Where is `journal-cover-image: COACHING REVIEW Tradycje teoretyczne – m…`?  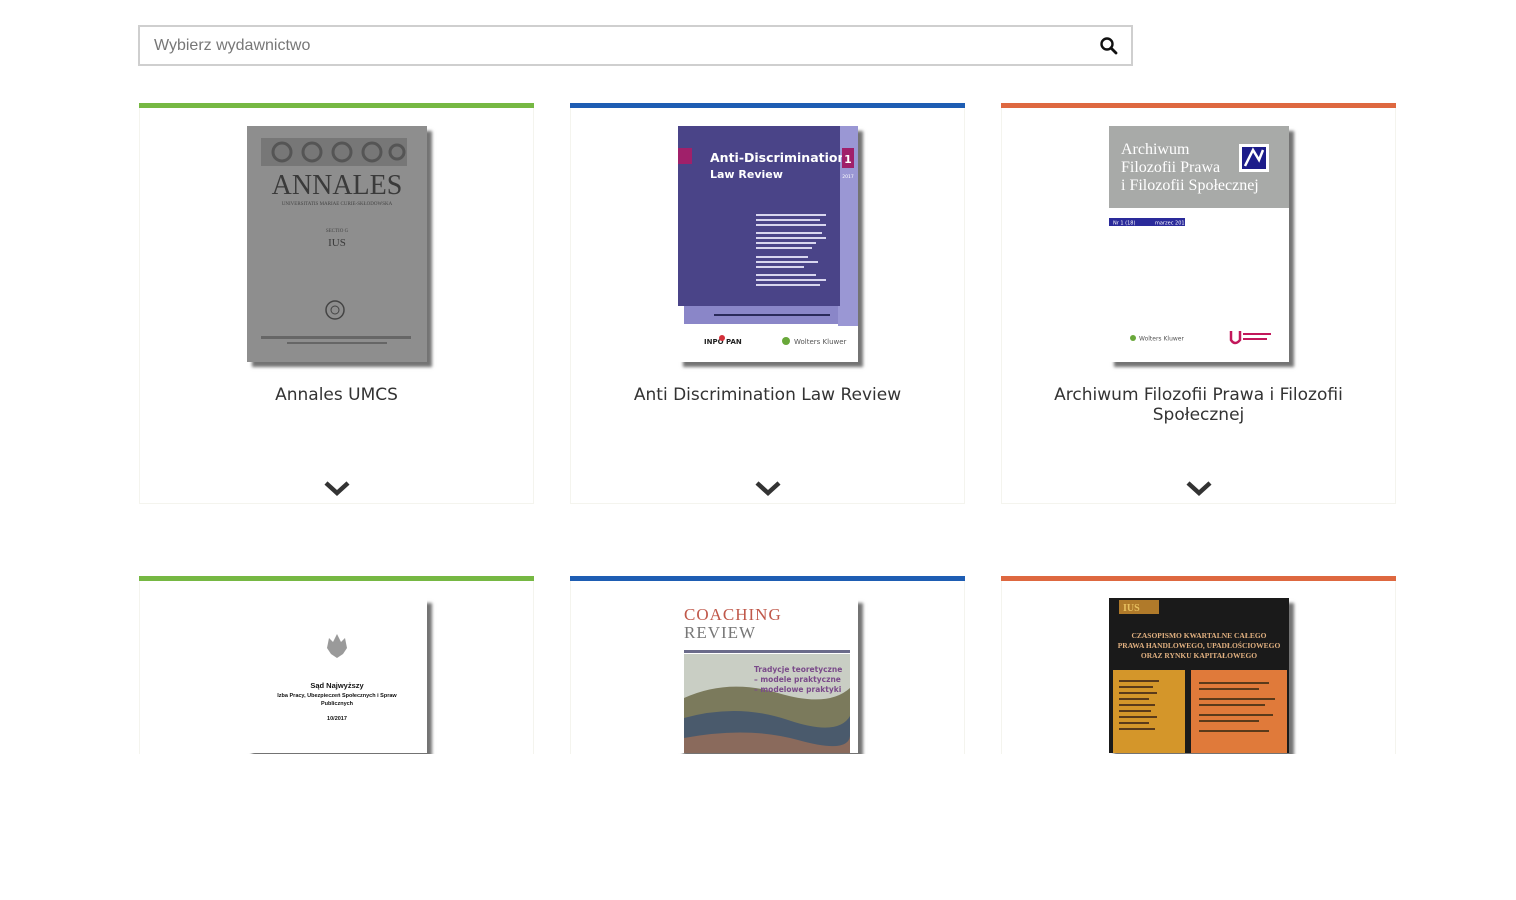 journal-cover-image: COACHING REVIEW Tradycje teoretyczne – m… is located at coordinates (767, 675).